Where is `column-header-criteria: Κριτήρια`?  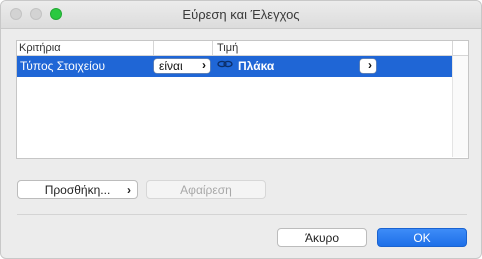 column-header-criteria: Κριτήρια is located at coordinates (40, 48).